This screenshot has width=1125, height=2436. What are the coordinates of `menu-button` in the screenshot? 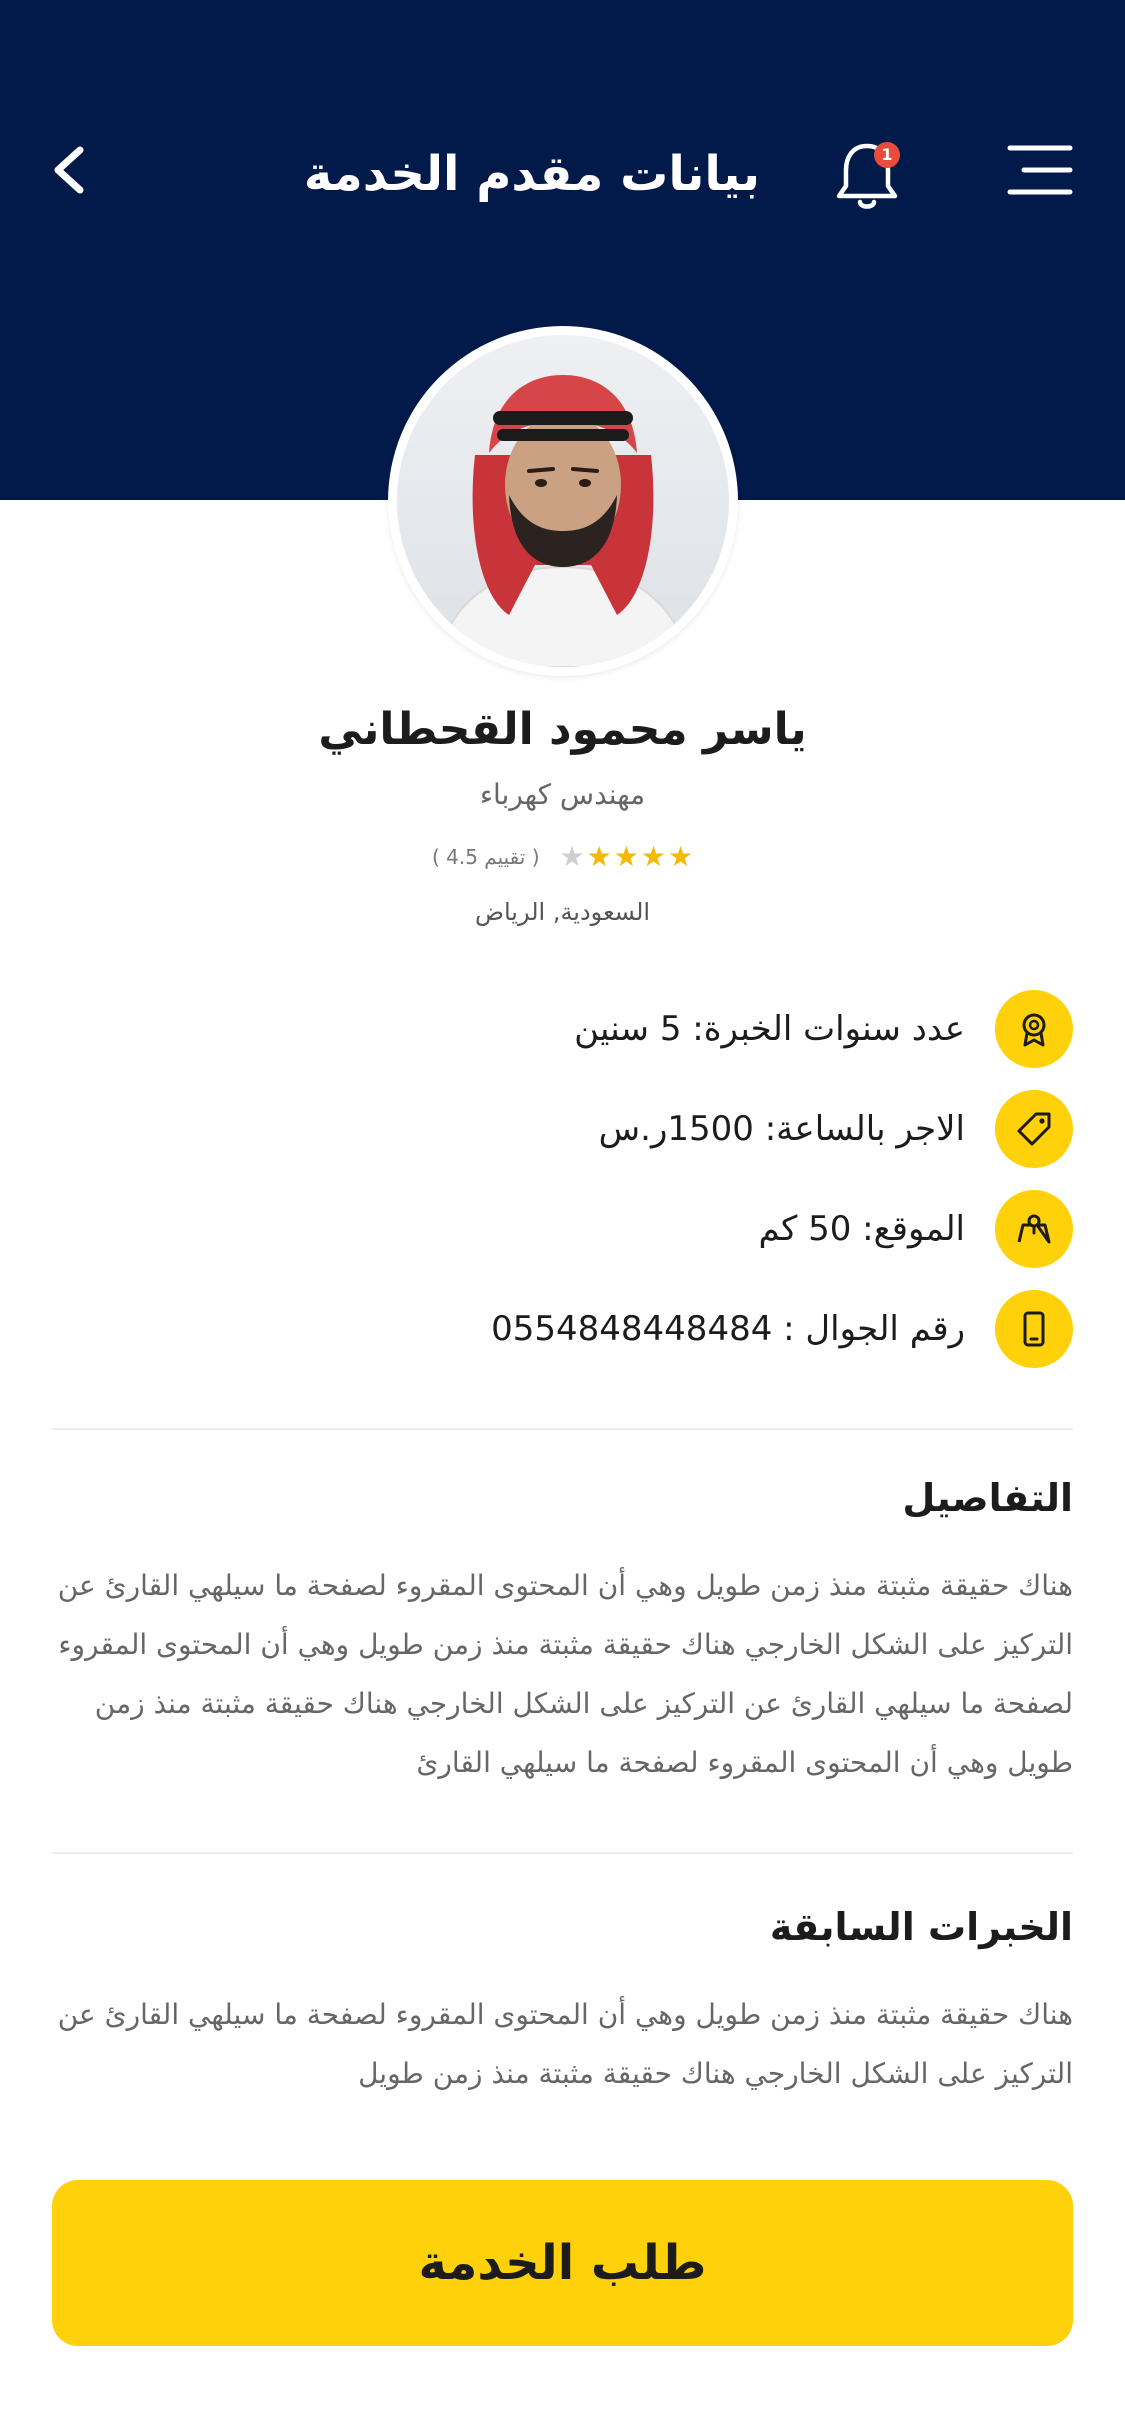 It's located at (1039, 170).